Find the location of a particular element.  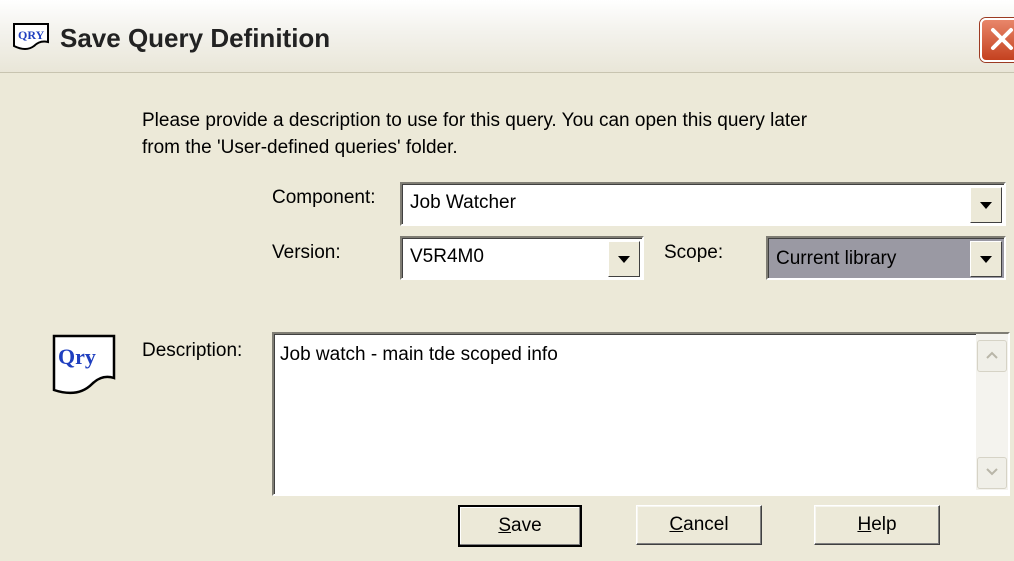

scroll-up-button is located at coordinates (992, 356).